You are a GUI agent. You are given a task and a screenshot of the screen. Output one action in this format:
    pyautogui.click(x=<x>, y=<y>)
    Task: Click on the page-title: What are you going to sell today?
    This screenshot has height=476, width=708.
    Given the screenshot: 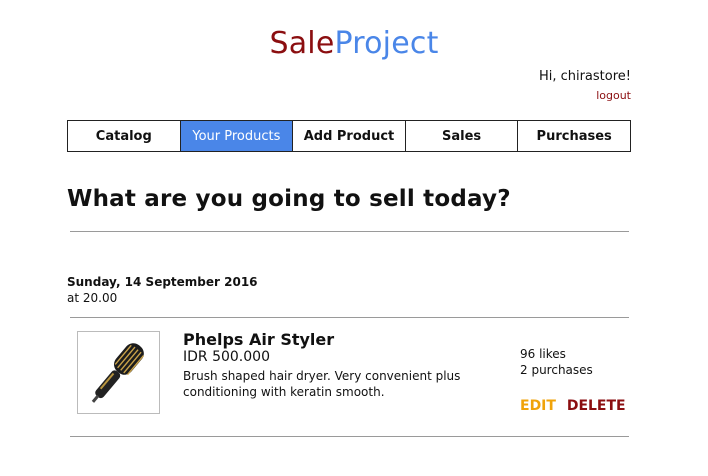 What is the action you would take?
    pyautogui.click(x=289, y=199)
    